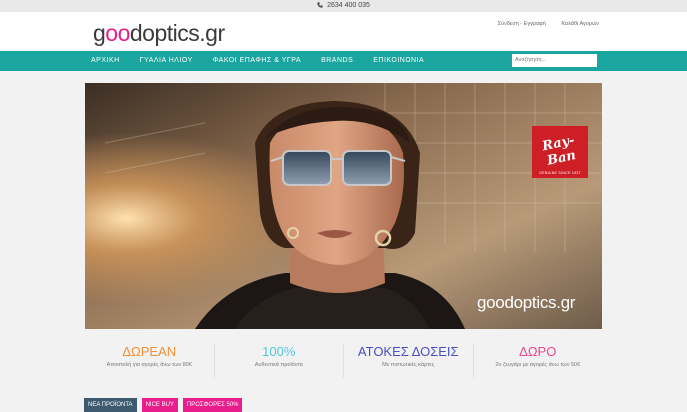 Image resolution: width=687 pixels, height=412 pixels. I want to click on rayban-badge: Ray-Ban GENUINE SINCE 1937, so click(560, 152).